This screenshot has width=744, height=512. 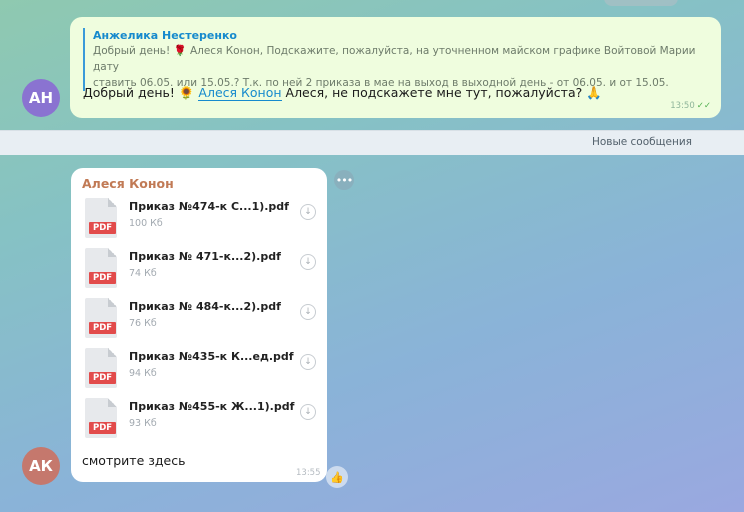 What do you see at coordinates (200, 371) in the screenshot?
I see `file-item: PDF Приказ №435-к К...ед.pdf 94 Кб ↓` at bounding box center [200, 371].